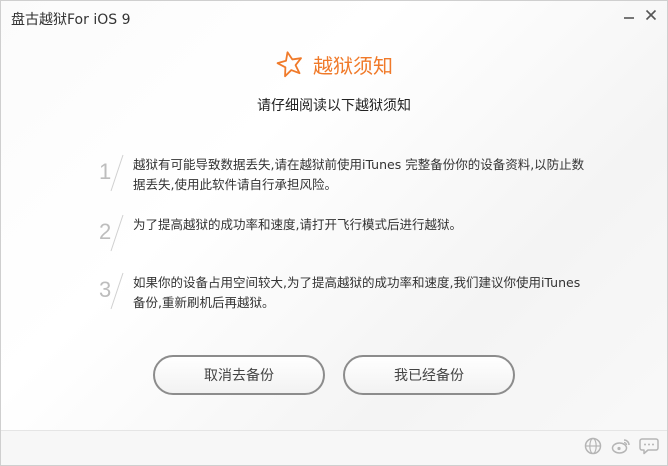  I want to click on chat-icon, so click(649, 446).